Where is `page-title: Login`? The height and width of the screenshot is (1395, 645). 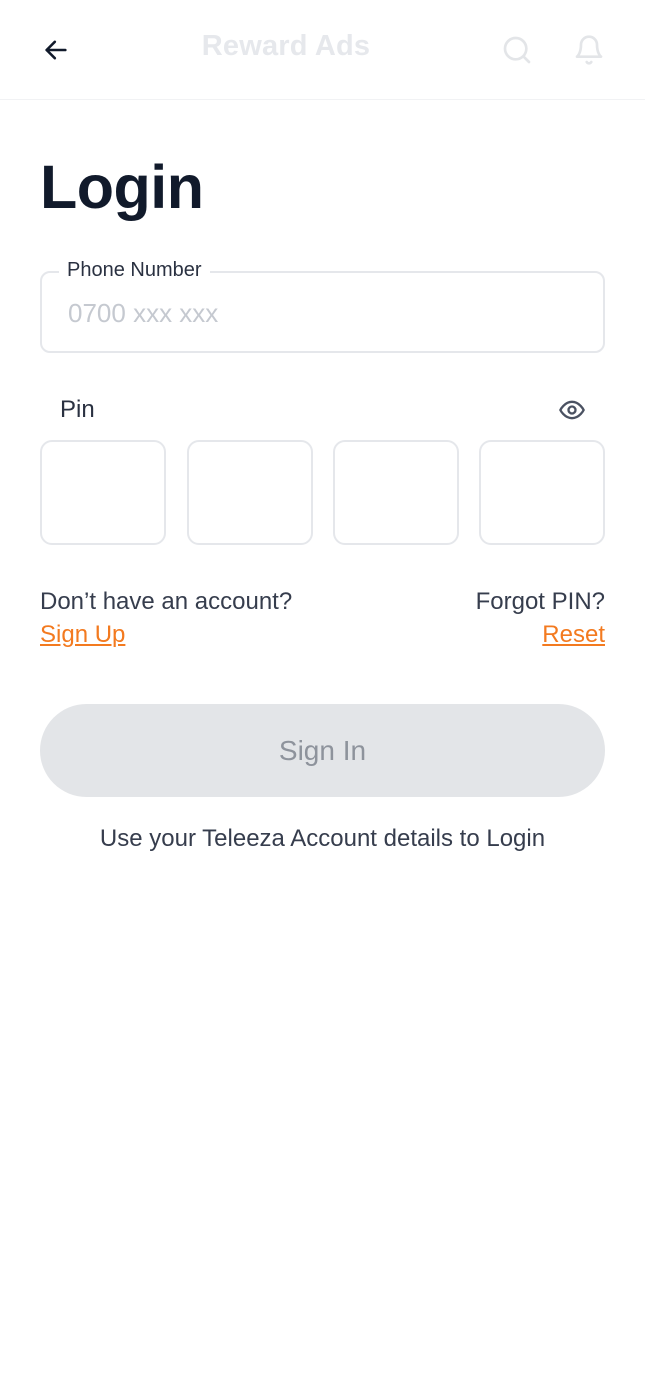 page-title: Login is located at coordinates (122, 187).